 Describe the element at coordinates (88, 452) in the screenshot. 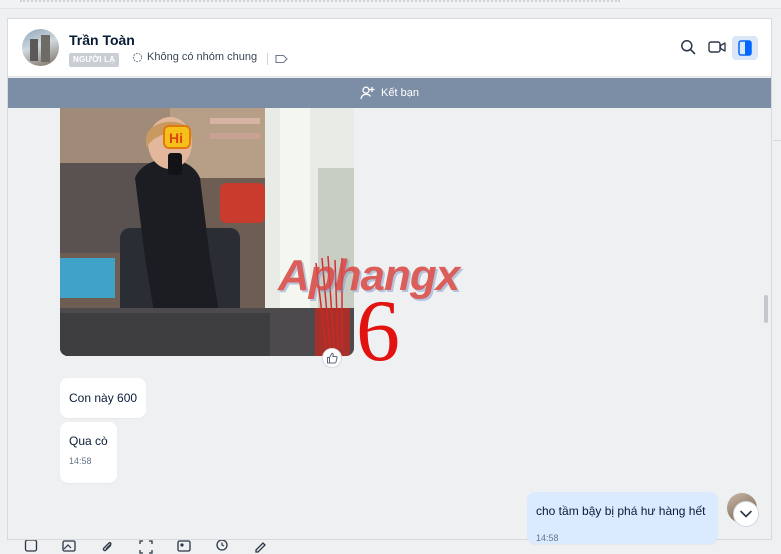

I see `incoming-message: Qua cò 14:58` at that location.